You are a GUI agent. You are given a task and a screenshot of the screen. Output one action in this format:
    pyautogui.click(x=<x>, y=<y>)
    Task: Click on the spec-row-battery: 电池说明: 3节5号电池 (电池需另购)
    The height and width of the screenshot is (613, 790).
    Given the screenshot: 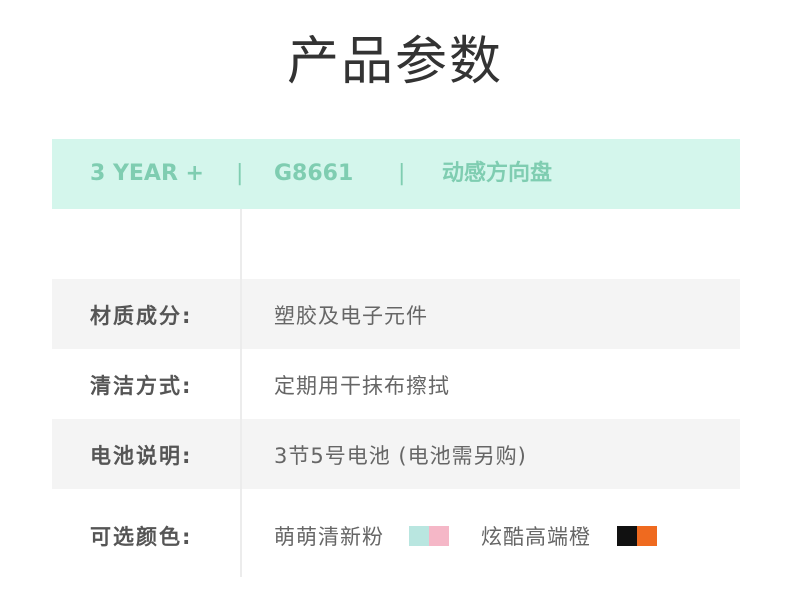 What is the action you would take?
    pyautogui.click(x=396, y=454)
    